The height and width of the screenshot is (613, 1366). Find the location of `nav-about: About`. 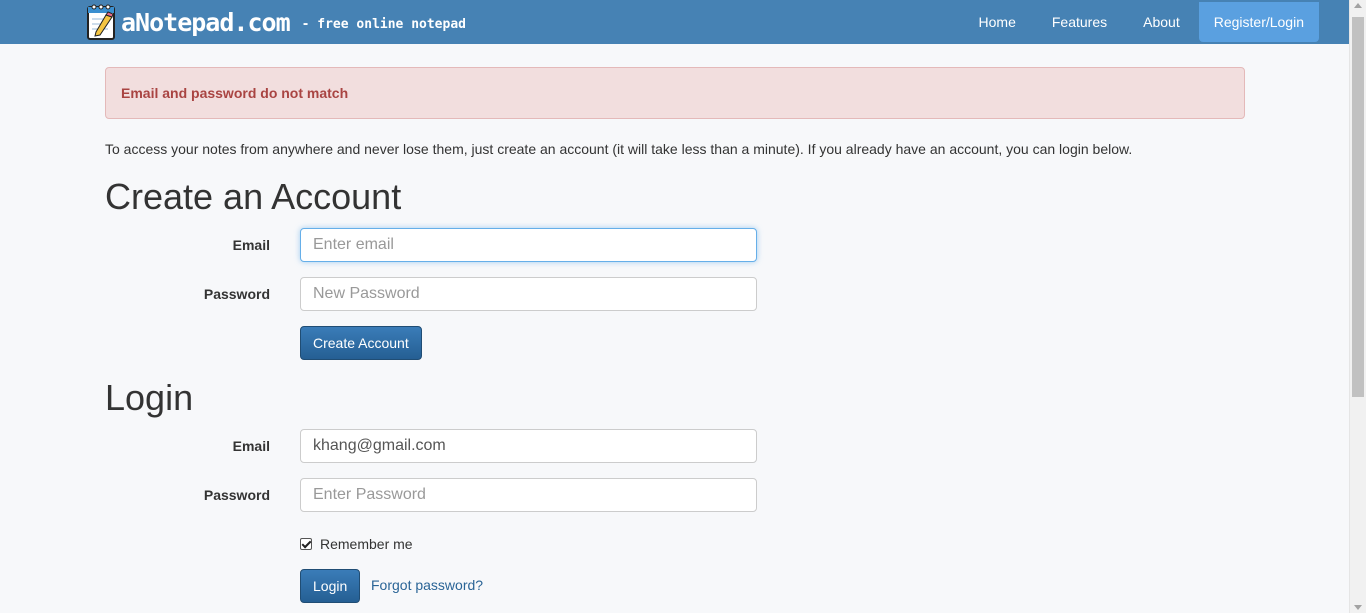

nav-about: About is located at coordinates (1161, 22).